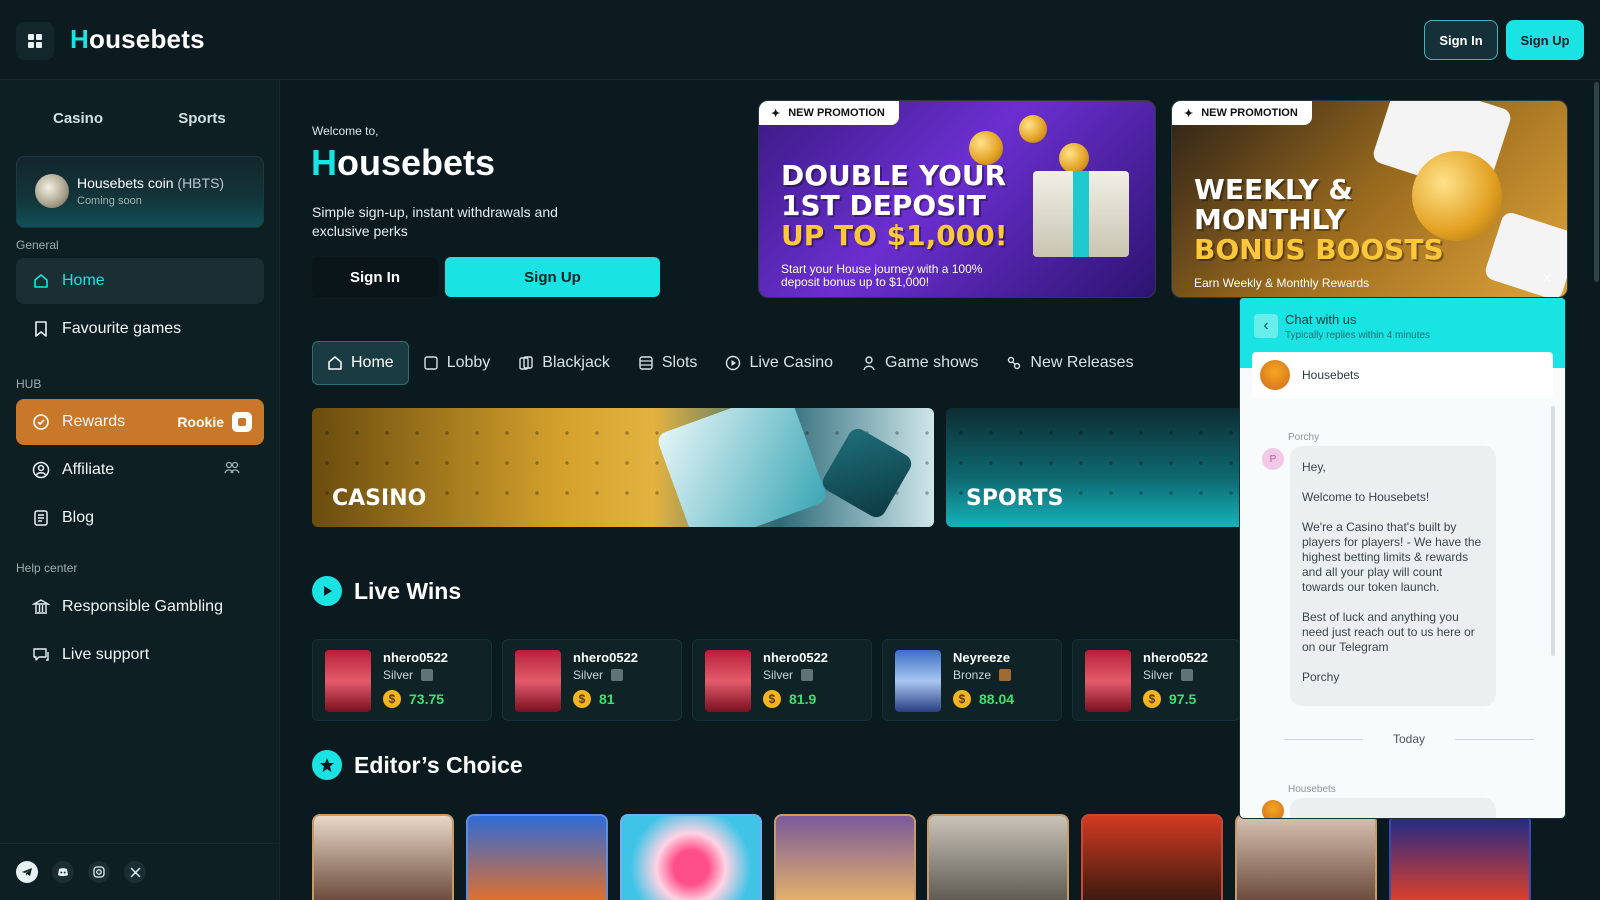 This screenshot has height=900, width=1600. Describe the element at coordinates (140, 655) in the screenshot. I see `sidebar-item-live-support: Live support` at that location.